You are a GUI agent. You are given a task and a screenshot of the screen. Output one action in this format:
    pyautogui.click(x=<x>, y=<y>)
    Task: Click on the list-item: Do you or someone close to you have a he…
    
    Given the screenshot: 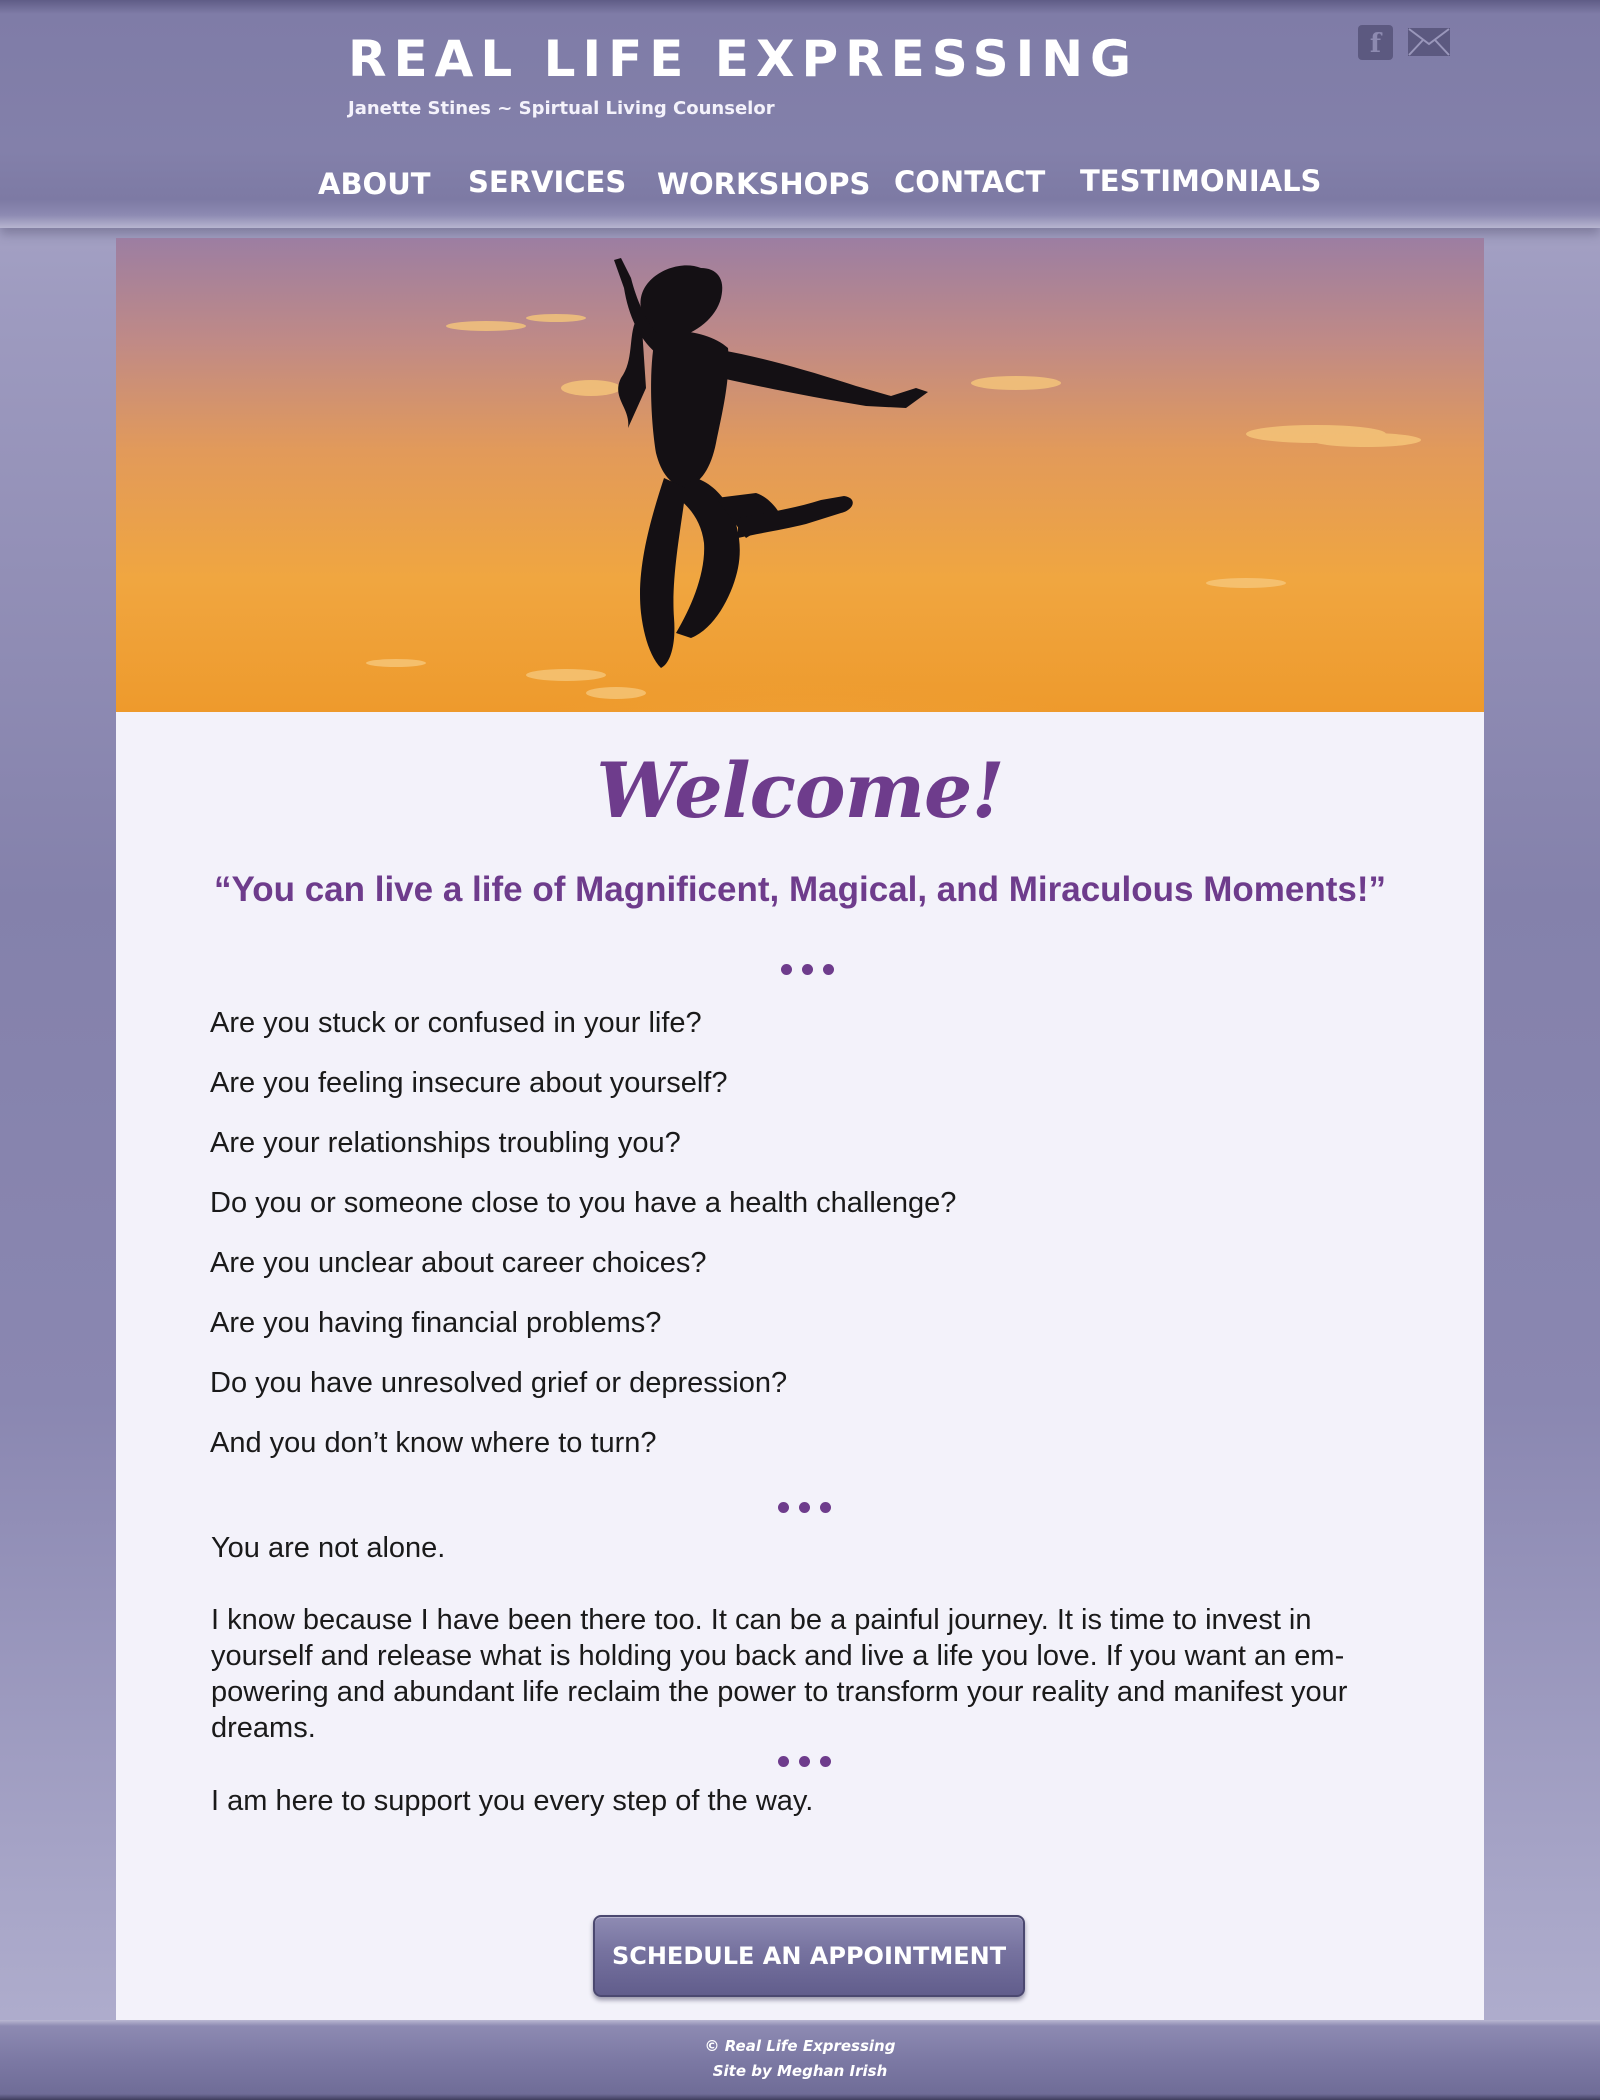 What is the action you would take?
    pyautogui.click(x=583, y=1203)
    